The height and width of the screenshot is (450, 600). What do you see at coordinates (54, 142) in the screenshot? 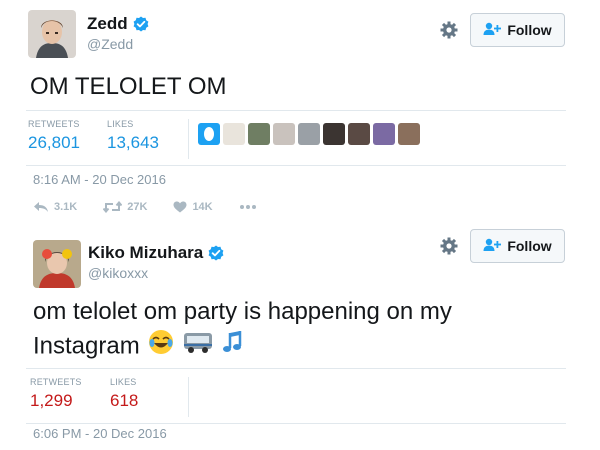
I see `retweets-count: 26,801` at bounding box center [54, 142].